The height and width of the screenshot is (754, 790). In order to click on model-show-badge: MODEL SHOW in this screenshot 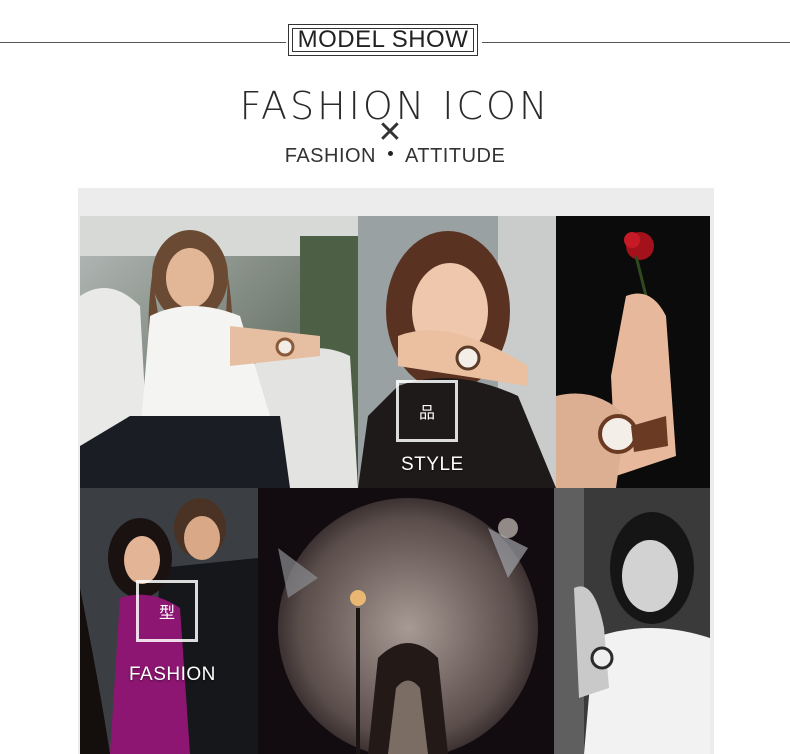, I will do `click(383, 40)`.